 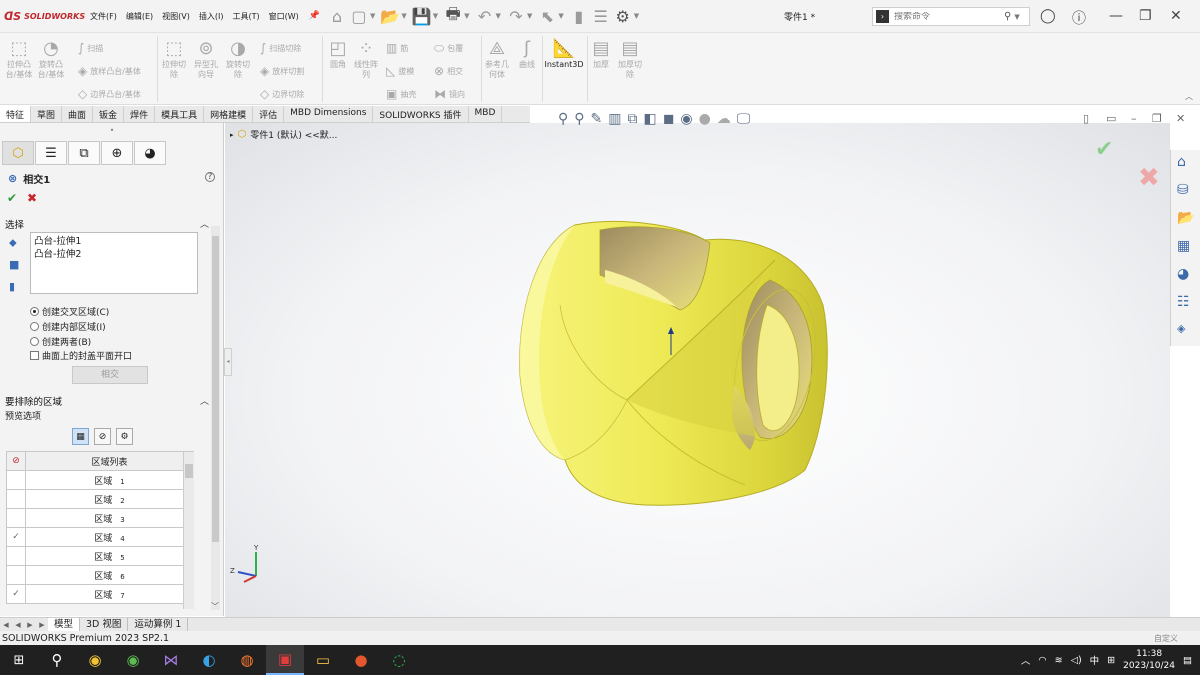 I want to click on solidworks-forum-icon: ◈, so click(x=1181, y=328).